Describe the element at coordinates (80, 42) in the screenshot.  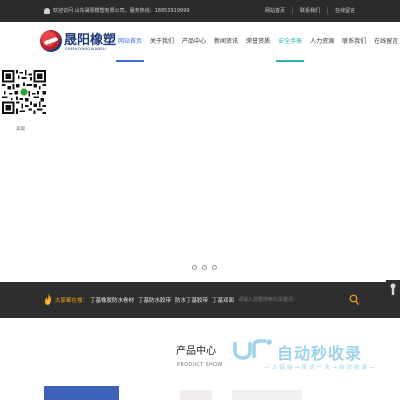
I see `site-logo: 晟阳橡塑 SHENGYANGXIANSU` at that location.